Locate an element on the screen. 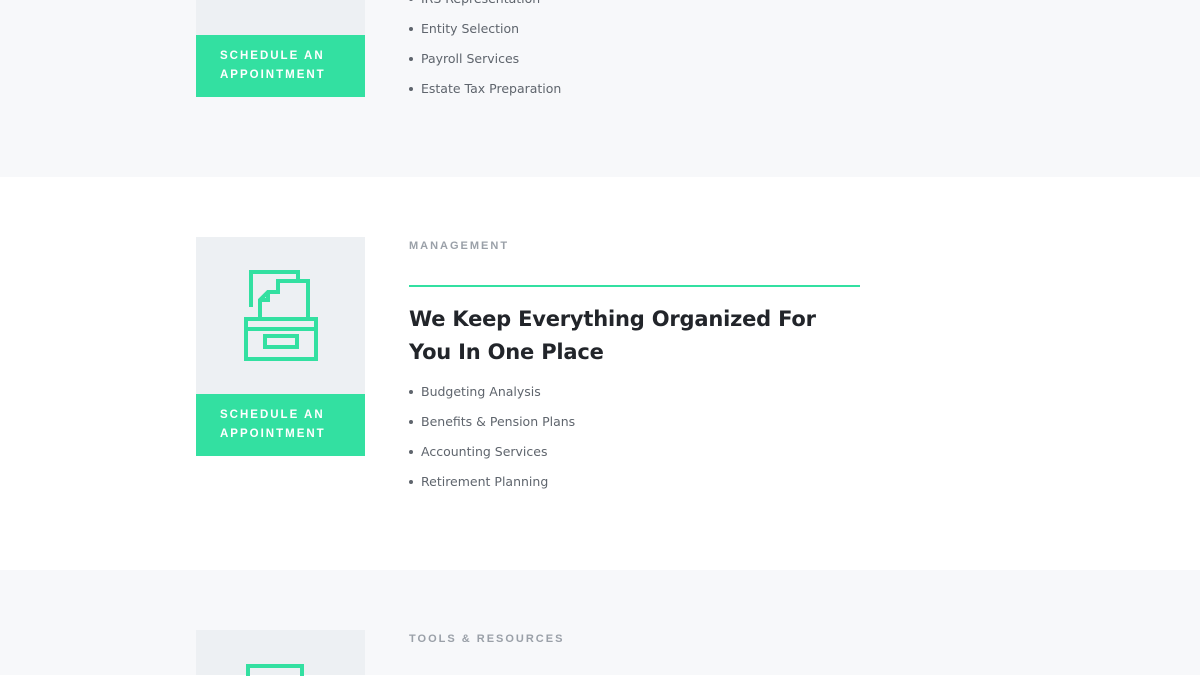 The height and width of the screenshot is (681, 1200). list-item: Benefits & Pension Plans is located at coordinates (492, 427).